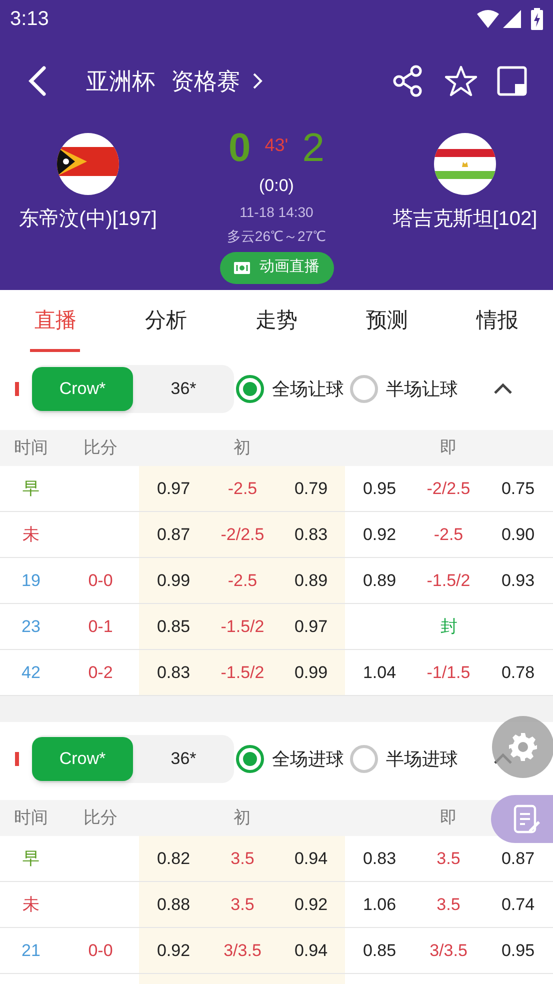  I want to click on time-cell-text: 23, so click(31, 627).